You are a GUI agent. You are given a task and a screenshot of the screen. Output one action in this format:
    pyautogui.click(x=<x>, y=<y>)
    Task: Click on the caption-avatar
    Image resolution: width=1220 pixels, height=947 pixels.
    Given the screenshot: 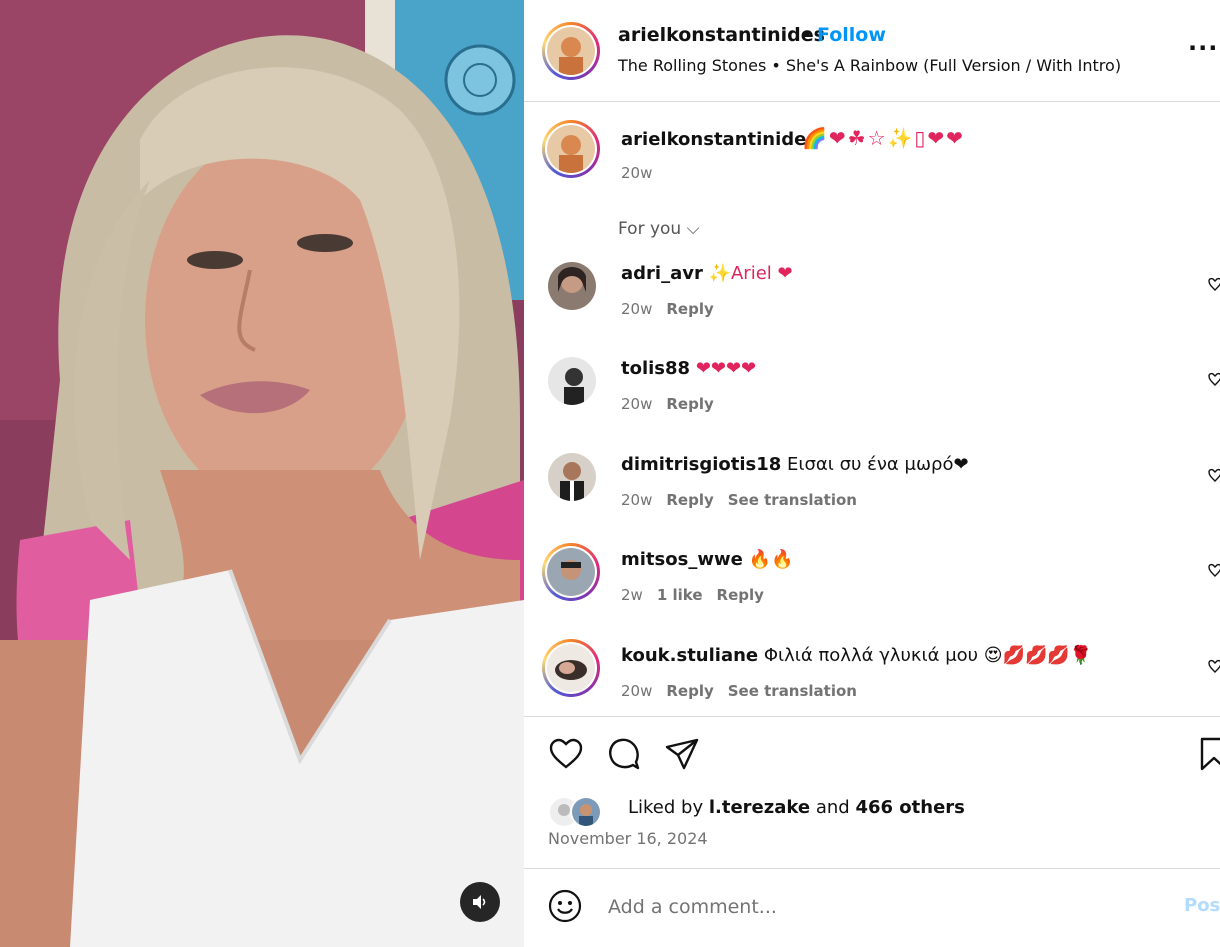 What is the action you would take?
    pyautogui.click(x=571, y=149)
    